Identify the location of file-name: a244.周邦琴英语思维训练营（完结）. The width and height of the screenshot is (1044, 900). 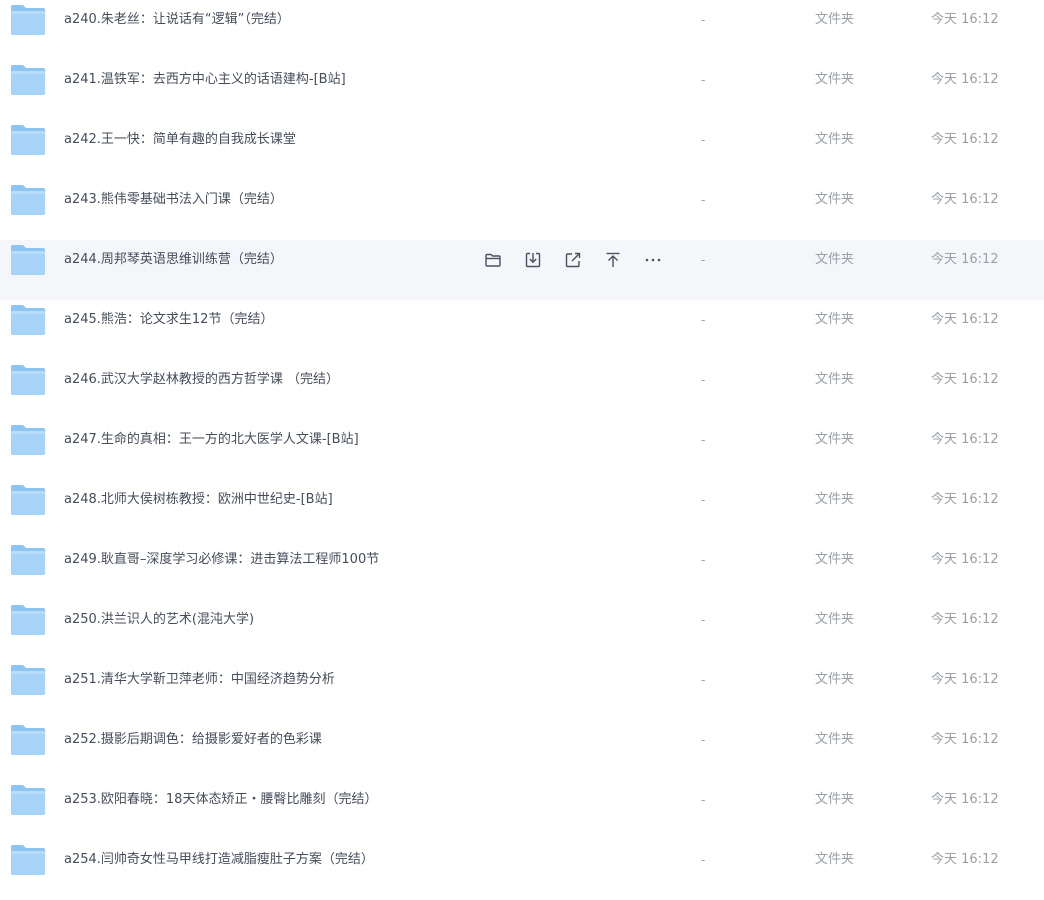
(173, 260).